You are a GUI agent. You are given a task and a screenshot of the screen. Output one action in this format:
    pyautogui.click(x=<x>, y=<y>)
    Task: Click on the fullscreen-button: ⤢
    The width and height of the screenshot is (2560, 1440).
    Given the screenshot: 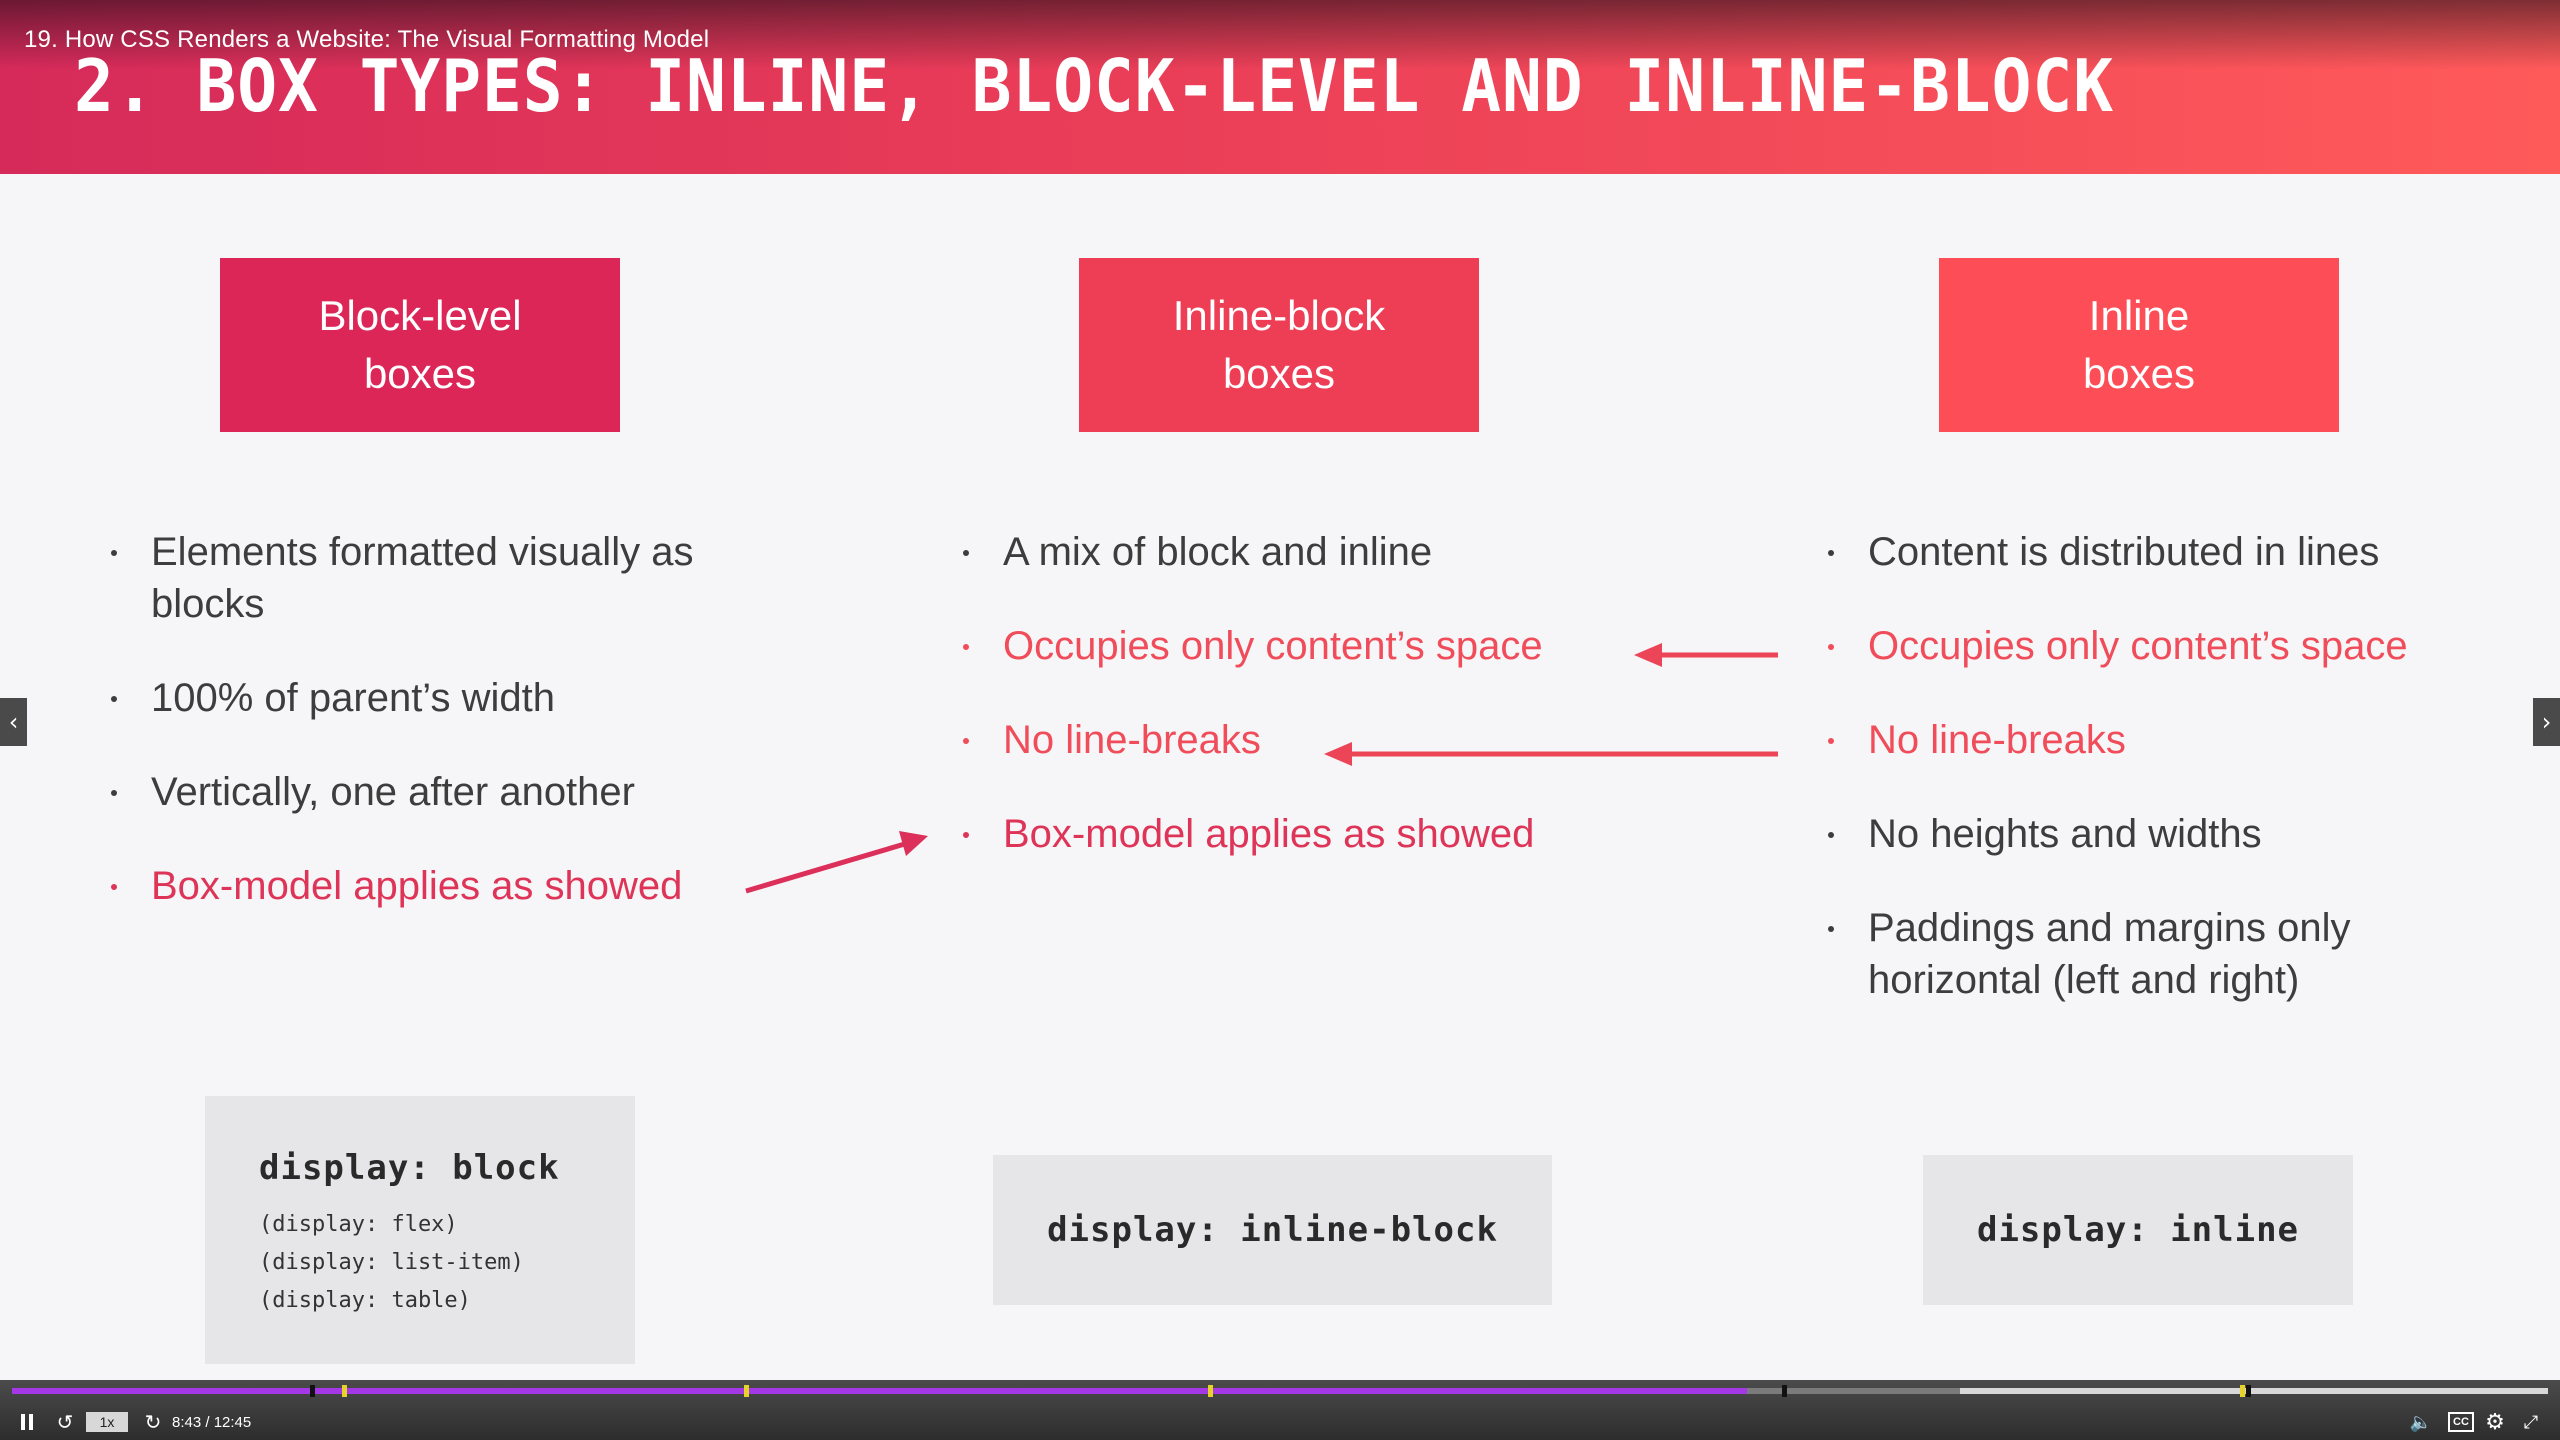 What is the action you would take?
    pyautogui.click(x=2531, y=1422)
    